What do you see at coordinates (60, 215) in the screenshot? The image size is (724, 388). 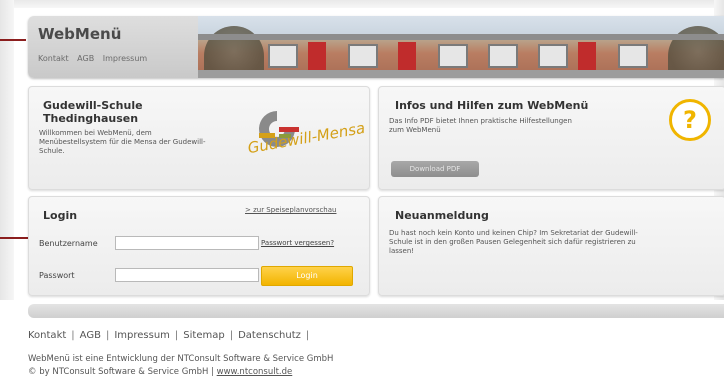 I see `login-title: Login` at bounding box center [60, 215].